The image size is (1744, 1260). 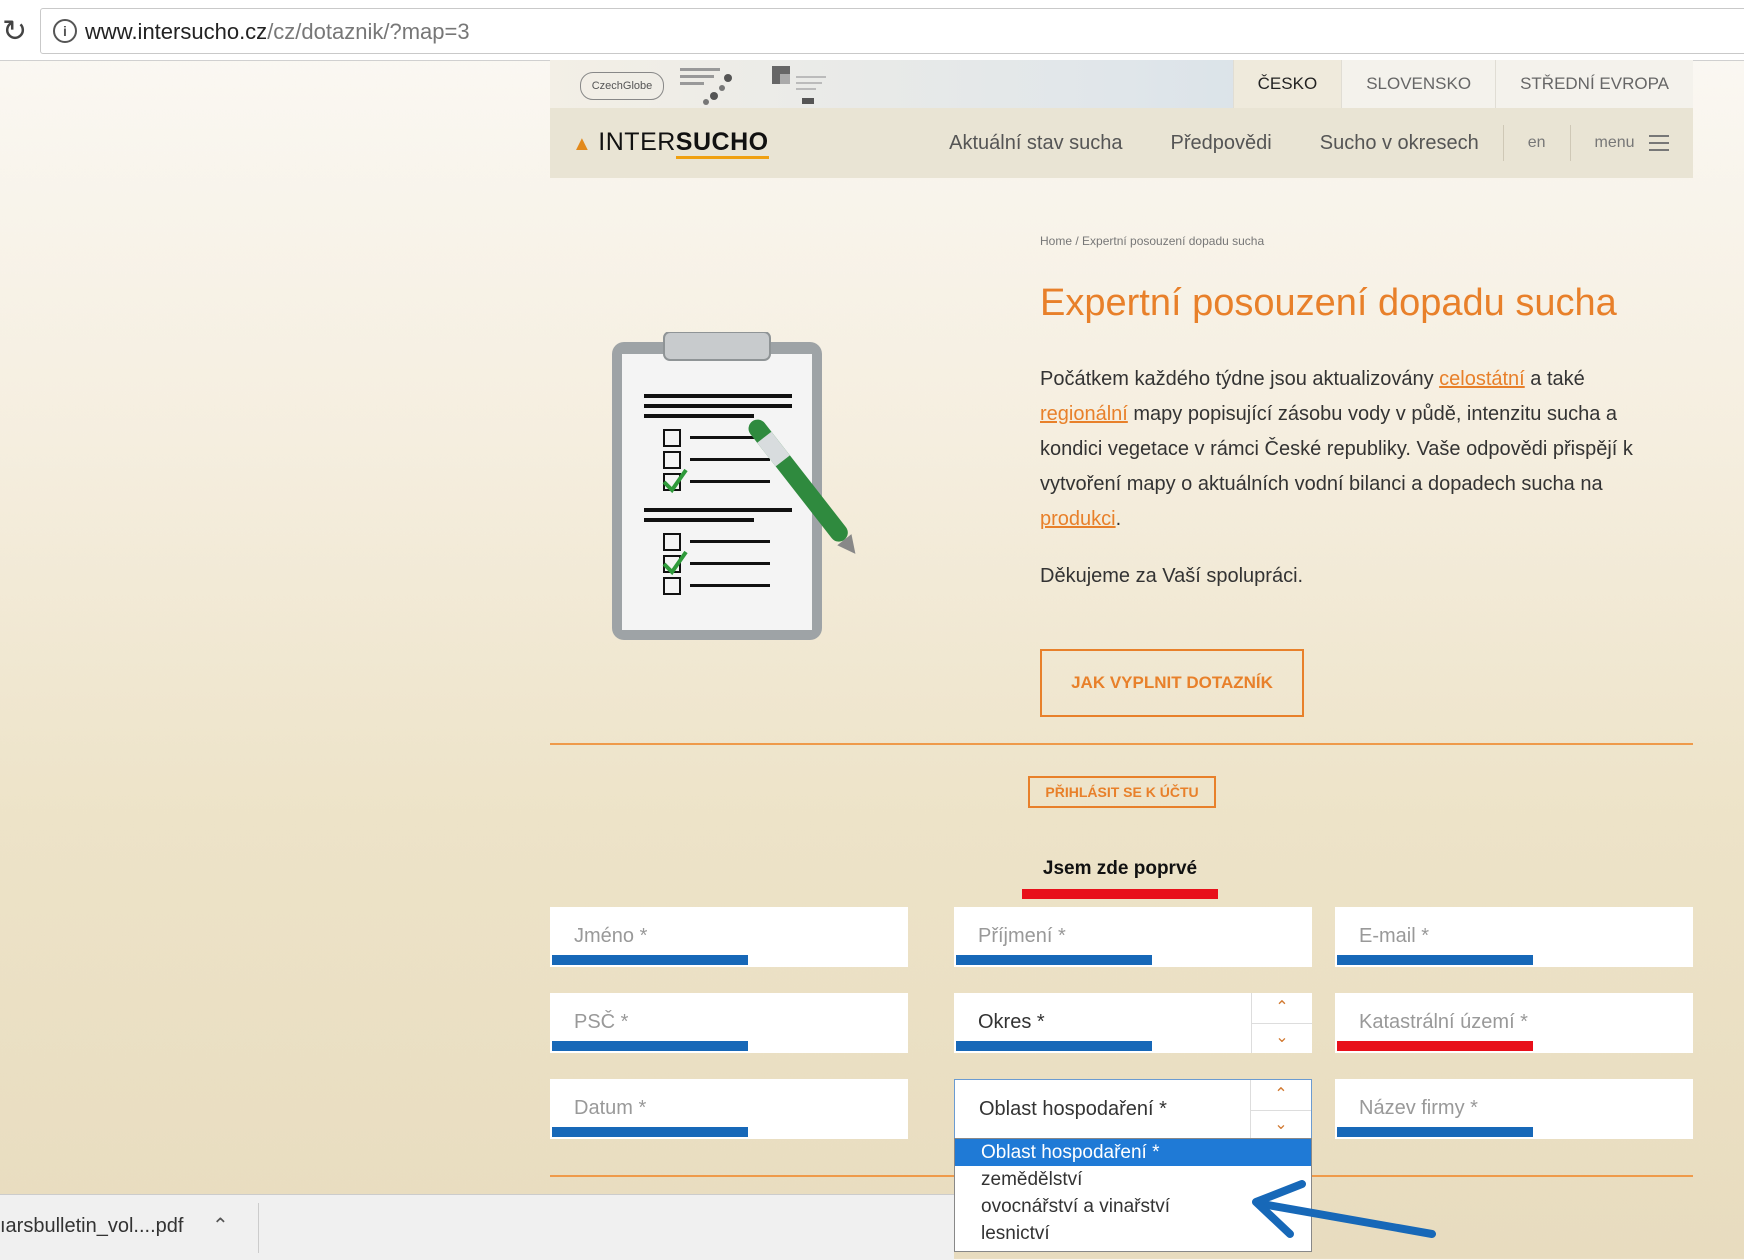 I want to click on datum-placeholder: Datum *, so click(x=610, y=1108).